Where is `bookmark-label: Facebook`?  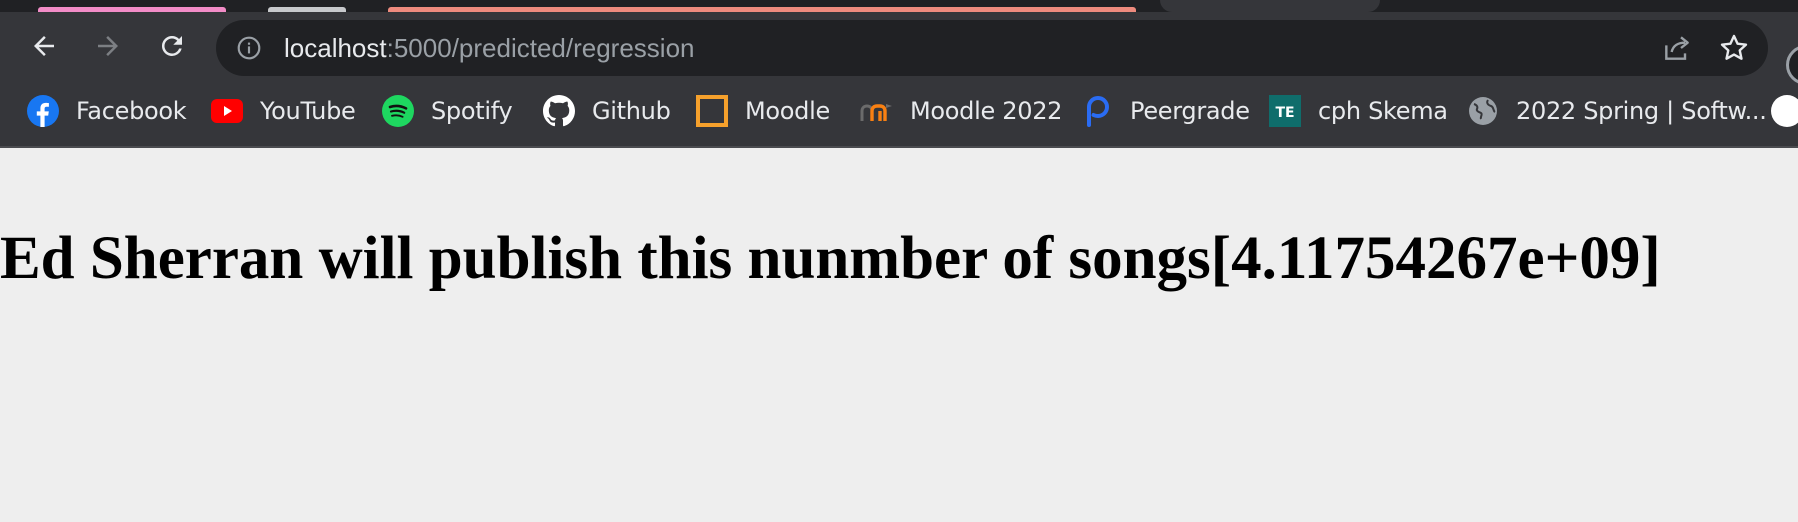
bookmark-label: Facebook is located at coordinates (131, 111).